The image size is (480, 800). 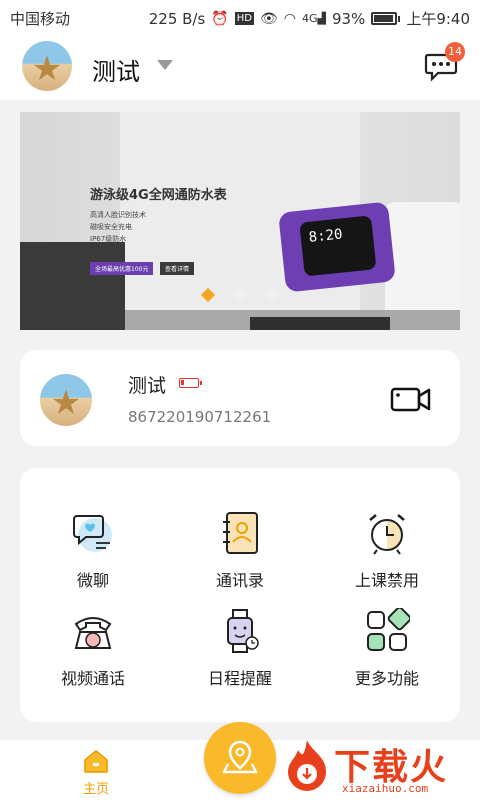 I want to click on low-battery-icon-tip, so click(x=201, y=383).